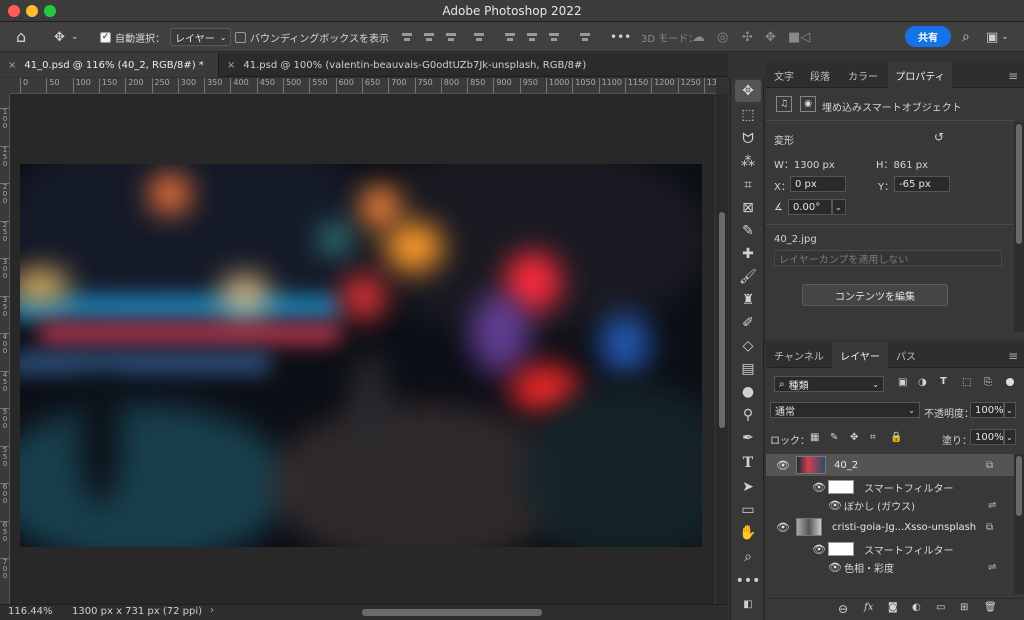  I want to click on layer-name: 40_2, so click(846, 465).